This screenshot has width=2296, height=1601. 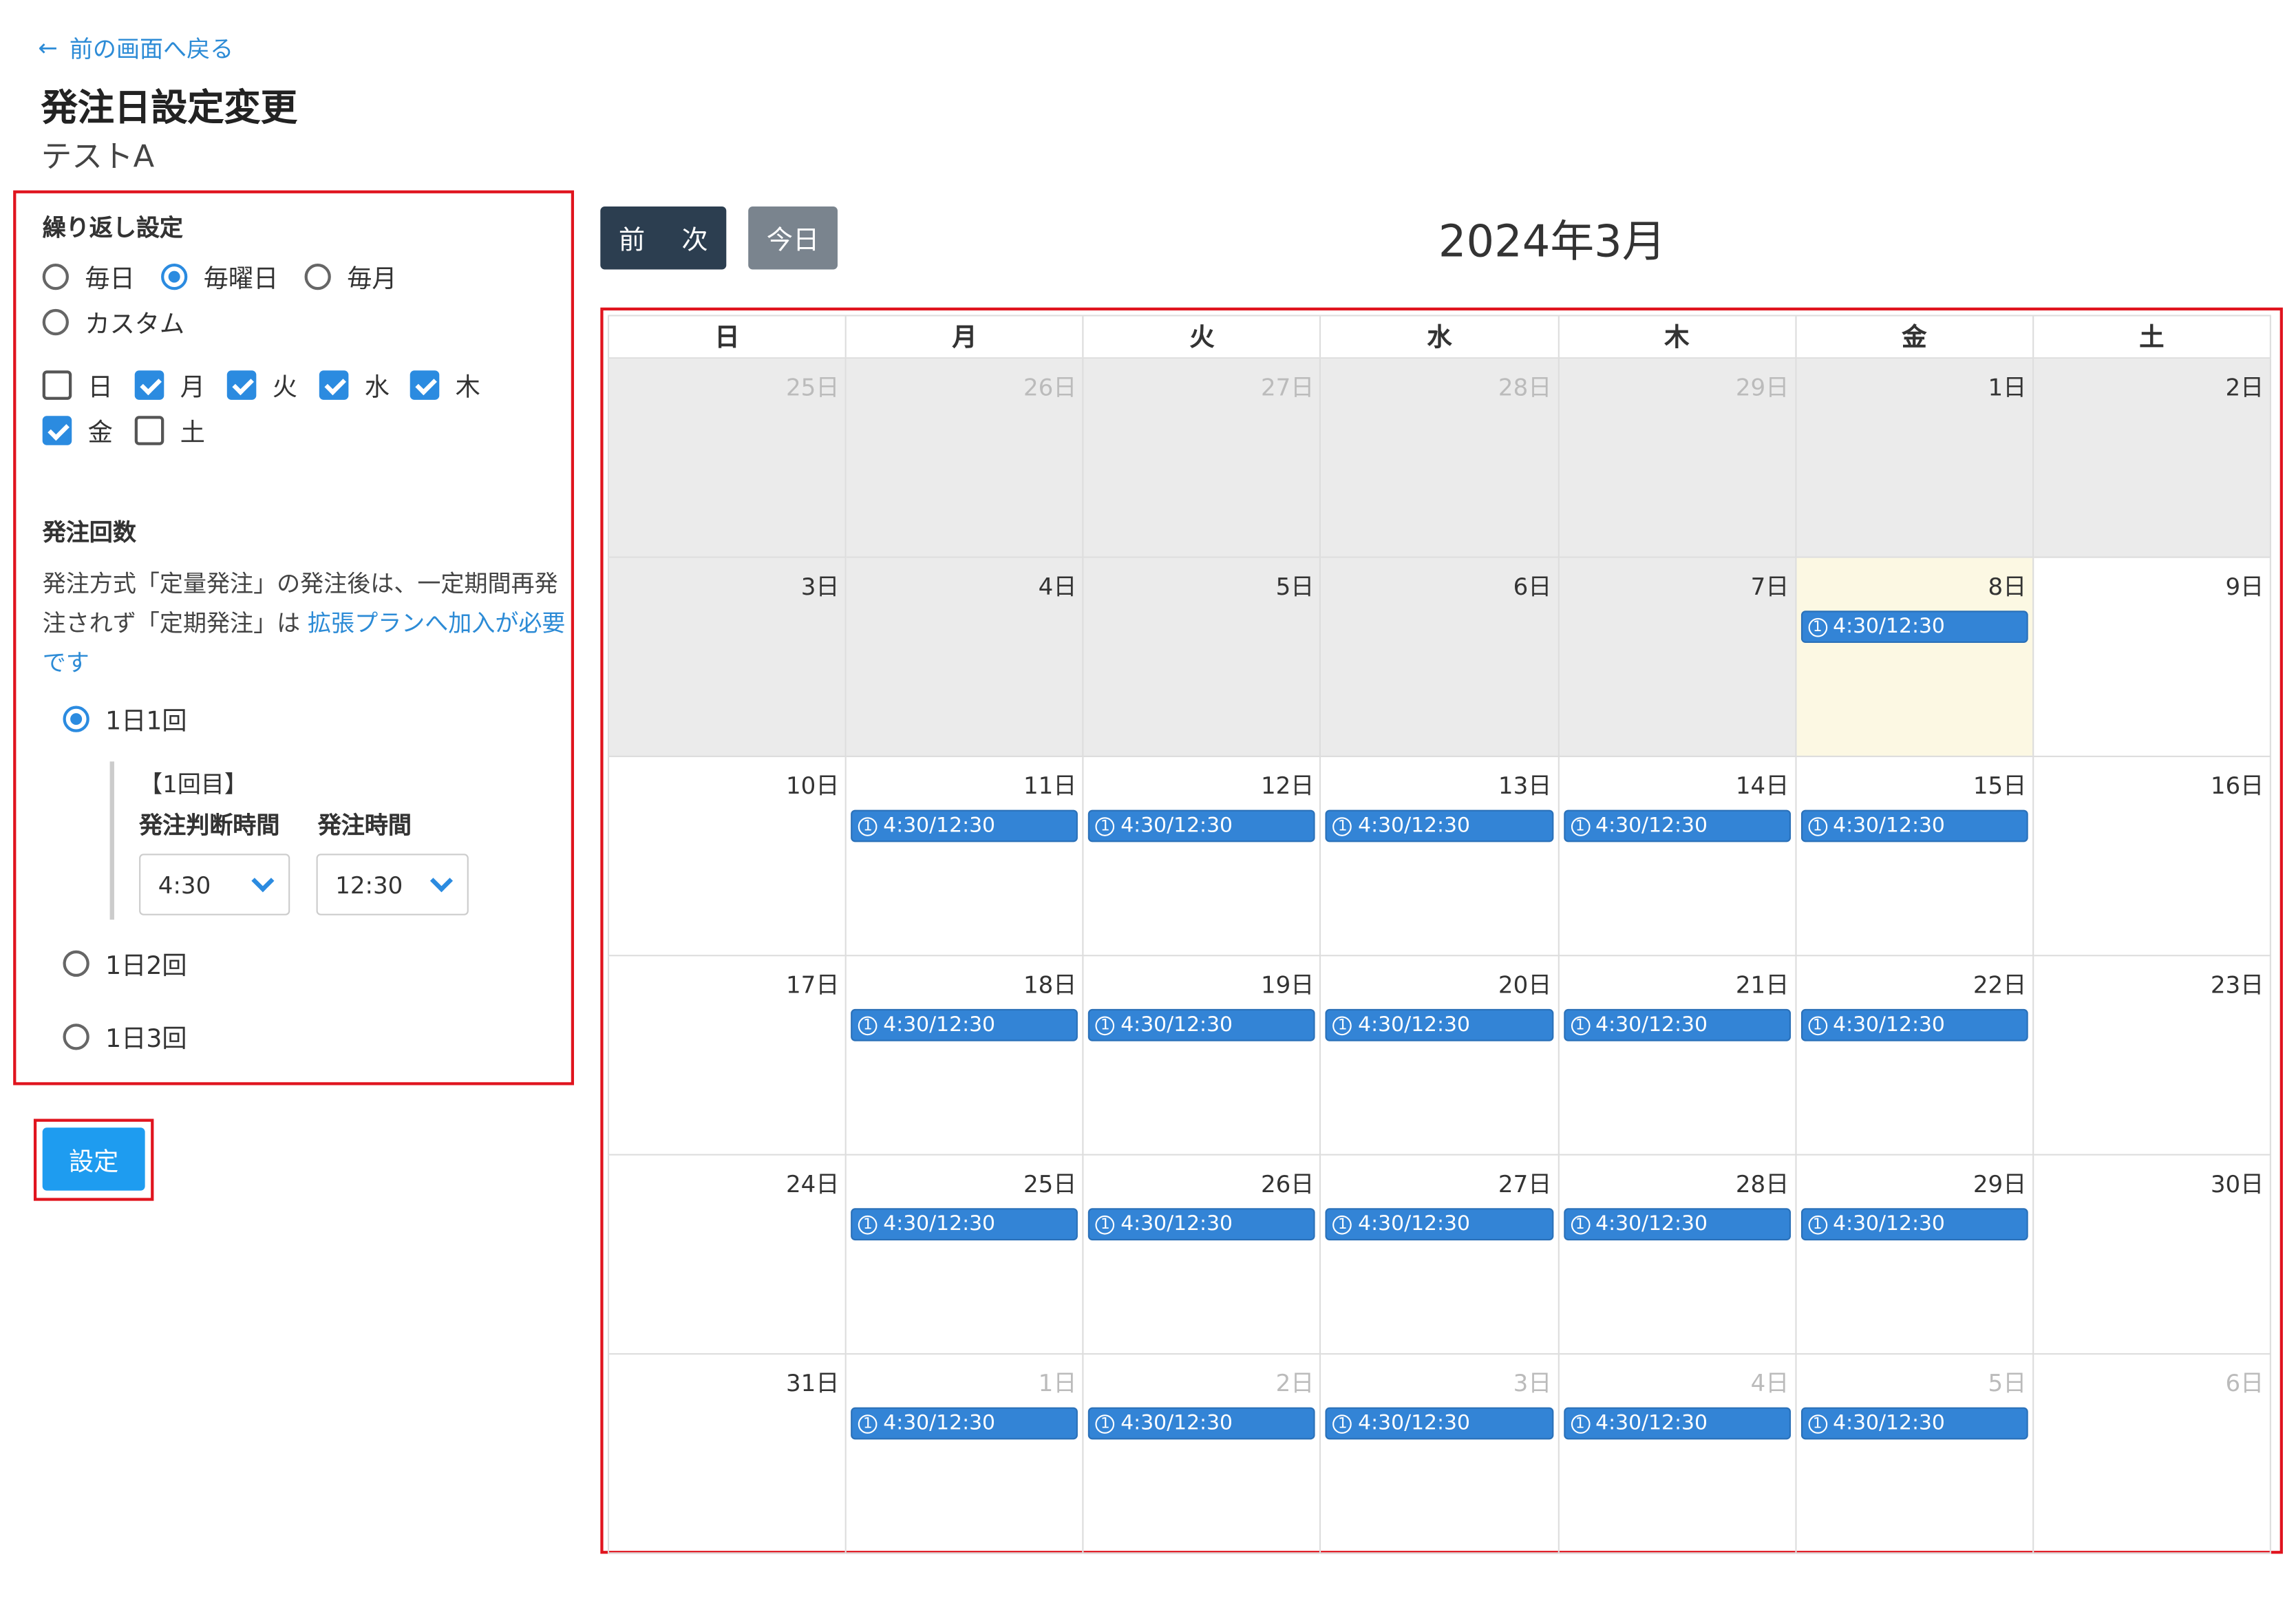 What do you see at coordinates (351, 276) in the screenshot?
I see `repeat-option-monthly: 毎月` at bounding box center [351, 276].